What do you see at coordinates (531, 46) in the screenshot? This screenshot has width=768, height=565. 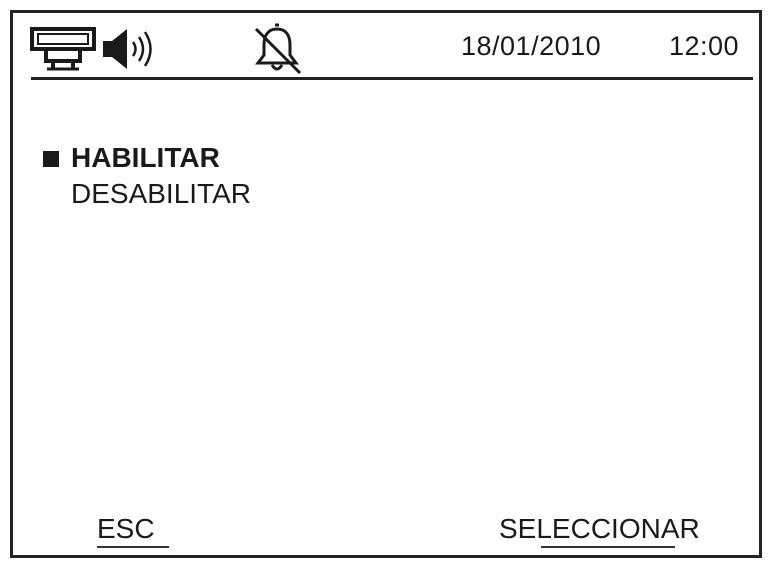 I see `status-date: 18/01/2010` at bounding box center [531, 46].